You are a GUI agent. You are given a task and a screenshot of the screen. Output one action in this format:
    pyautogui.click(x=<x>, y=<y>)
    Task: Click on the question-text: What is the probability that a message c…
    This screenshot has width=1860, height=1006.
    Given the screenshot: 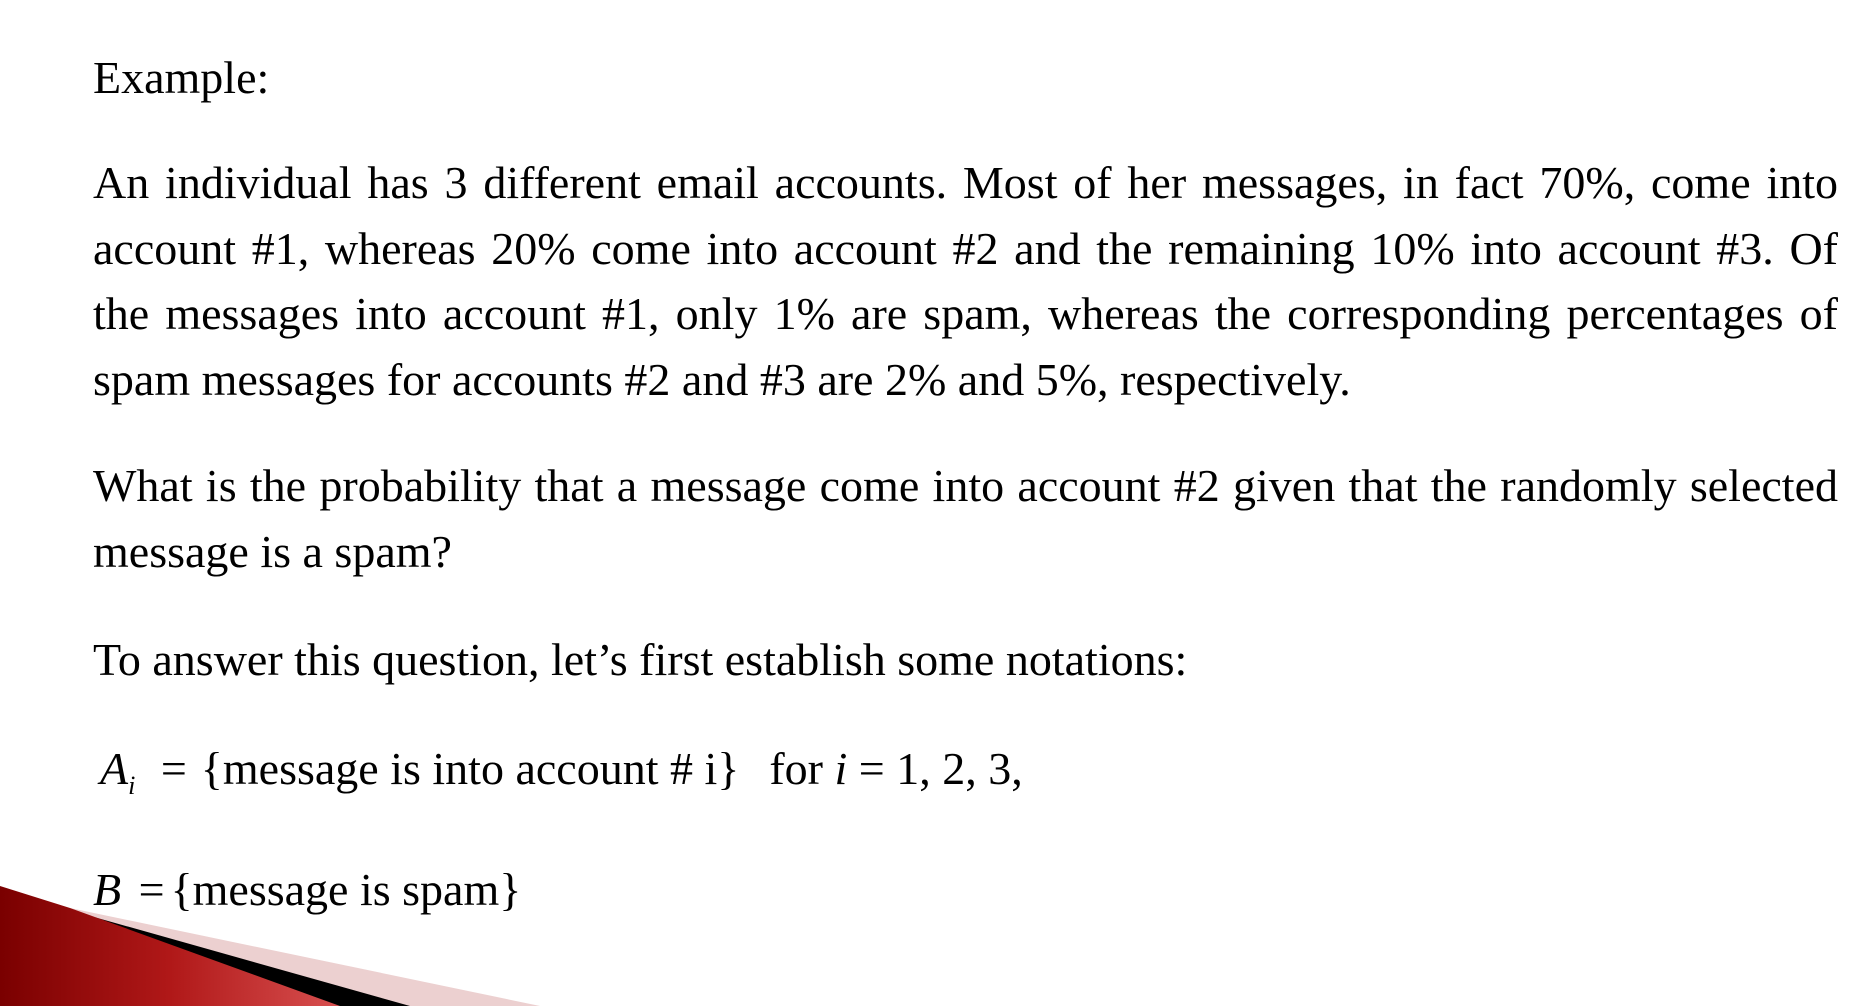 What is the action you would take?
    pyautogui.click(x=965, y=518)
    